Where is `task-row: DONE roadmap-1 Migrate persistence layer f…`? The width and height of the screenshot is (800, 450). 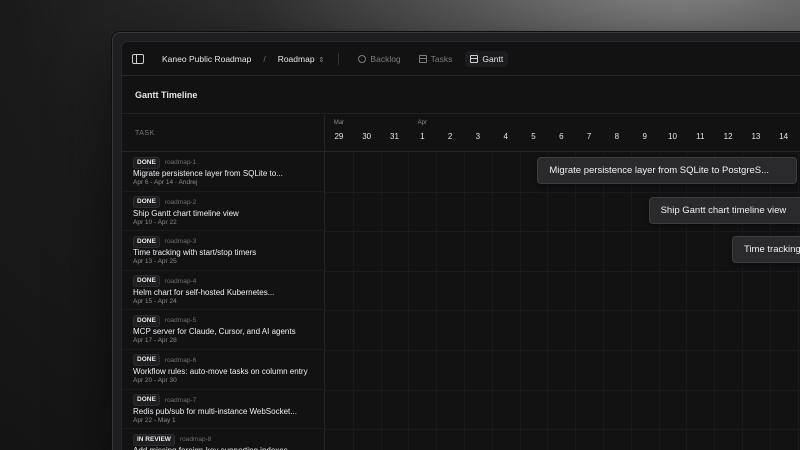
task-row: DONE roadmap-1 Migrate persistence layer f… is located at coordinates (223, 172).